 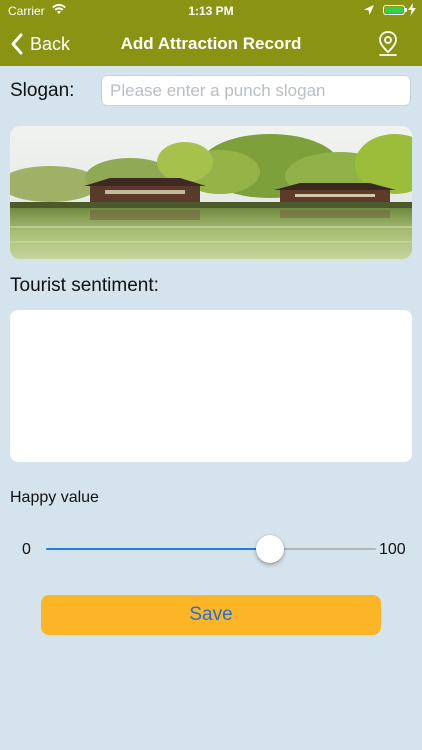 I want to click on slogan-label: Slogan:, so click(x=42, y=90).